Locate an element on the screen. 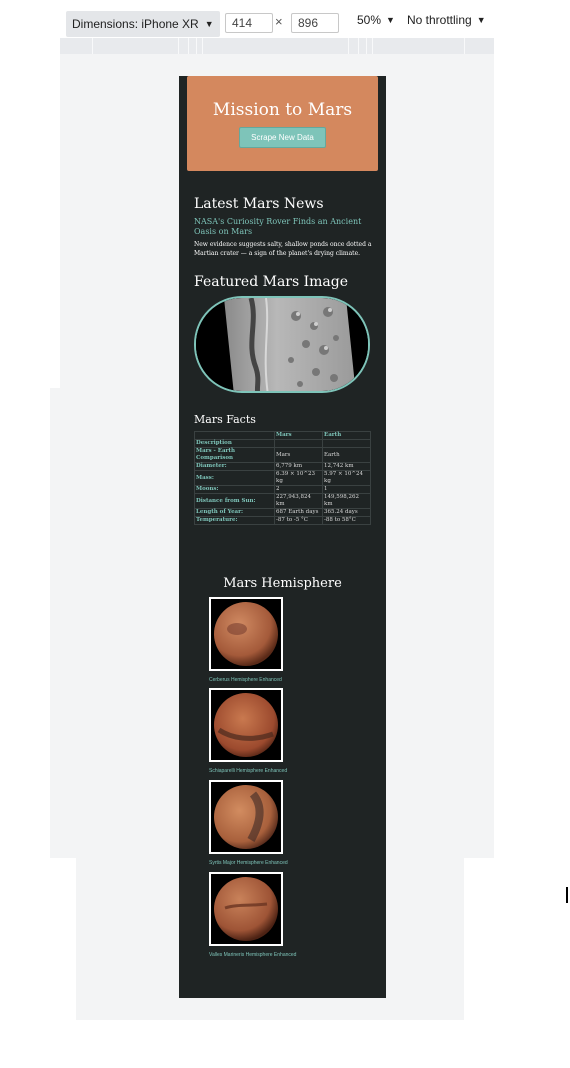  table-row: Temperature: -87 to -5 °C -88 to 58°C is located at coordinates (282, 520).